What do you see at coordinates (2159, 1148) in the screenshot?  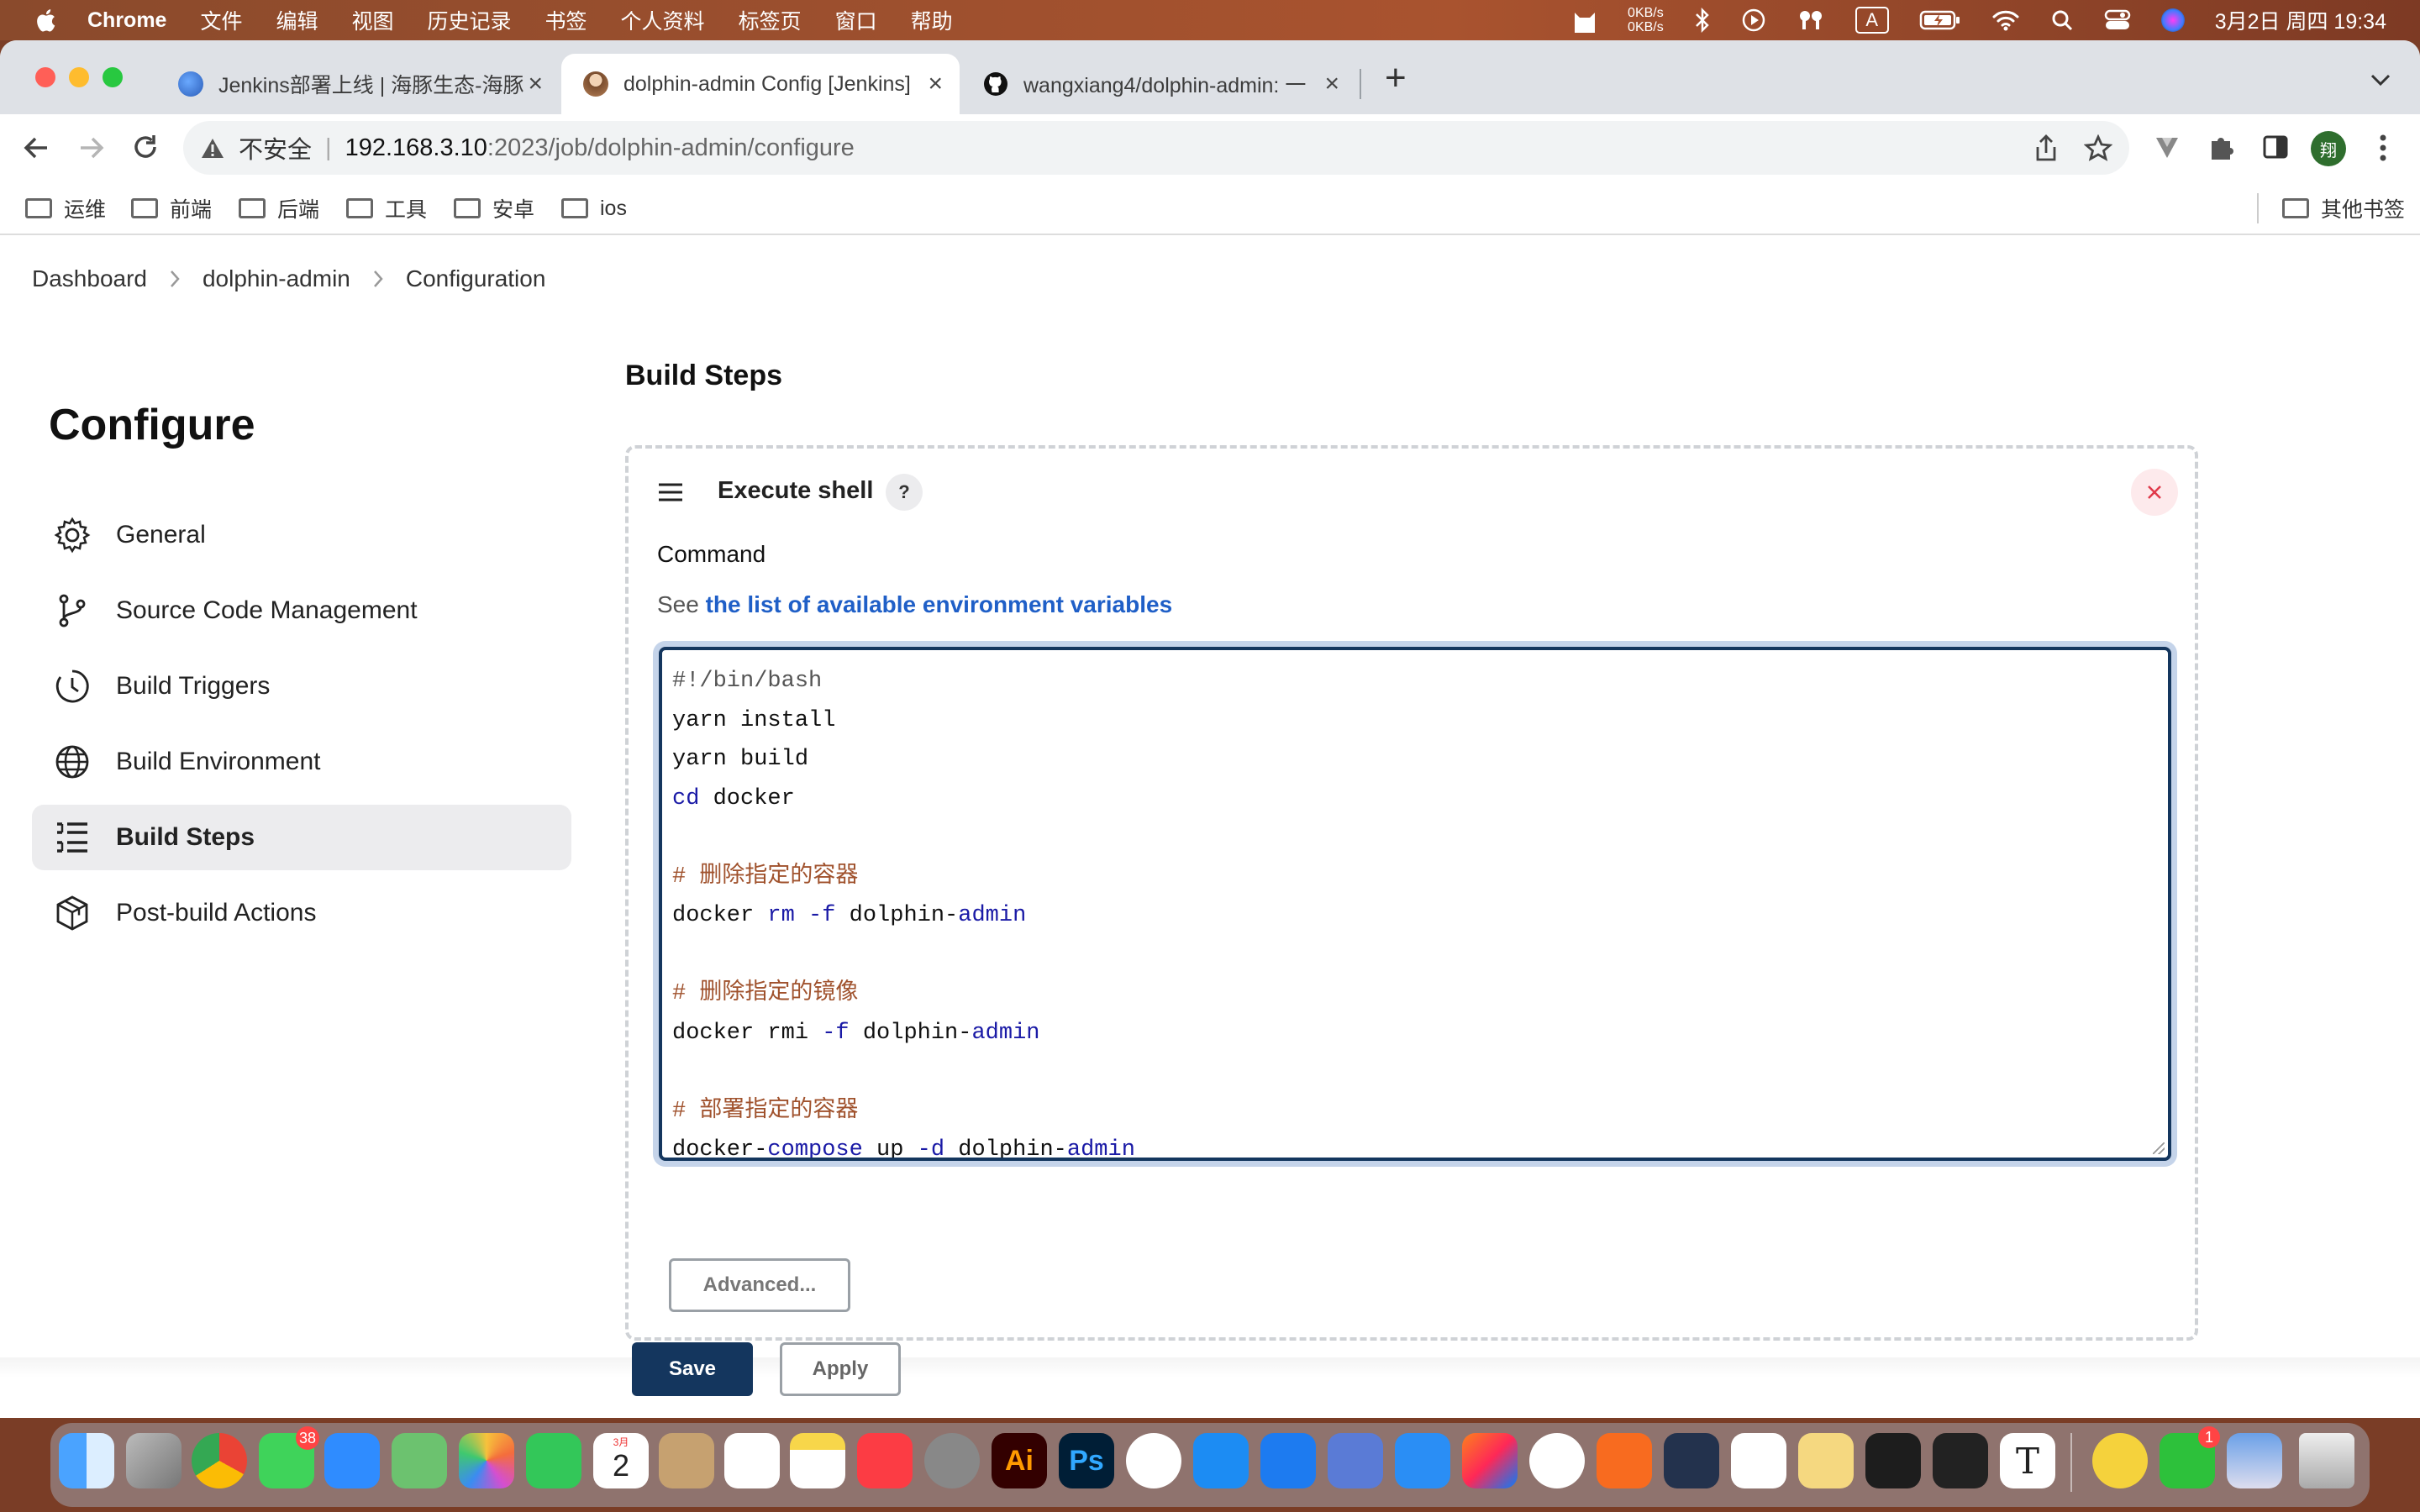 I see `resize-handle-icon` at bounding box center [2159, 1148].